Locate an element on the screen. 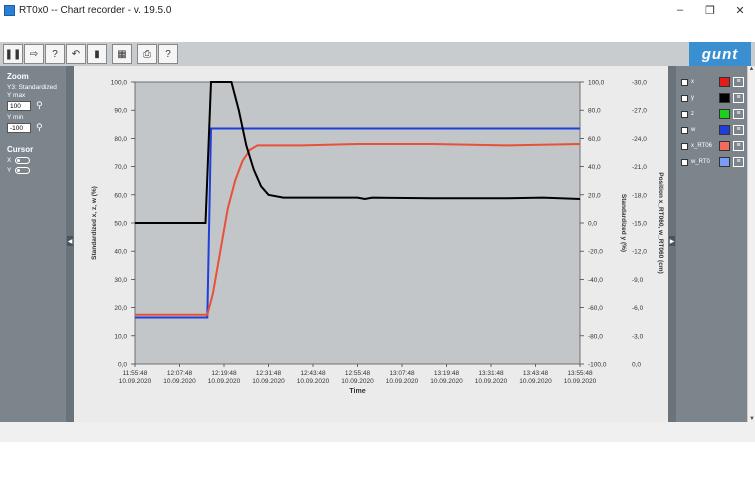  delete-button: ▮ is located at coordinates (97, 54).